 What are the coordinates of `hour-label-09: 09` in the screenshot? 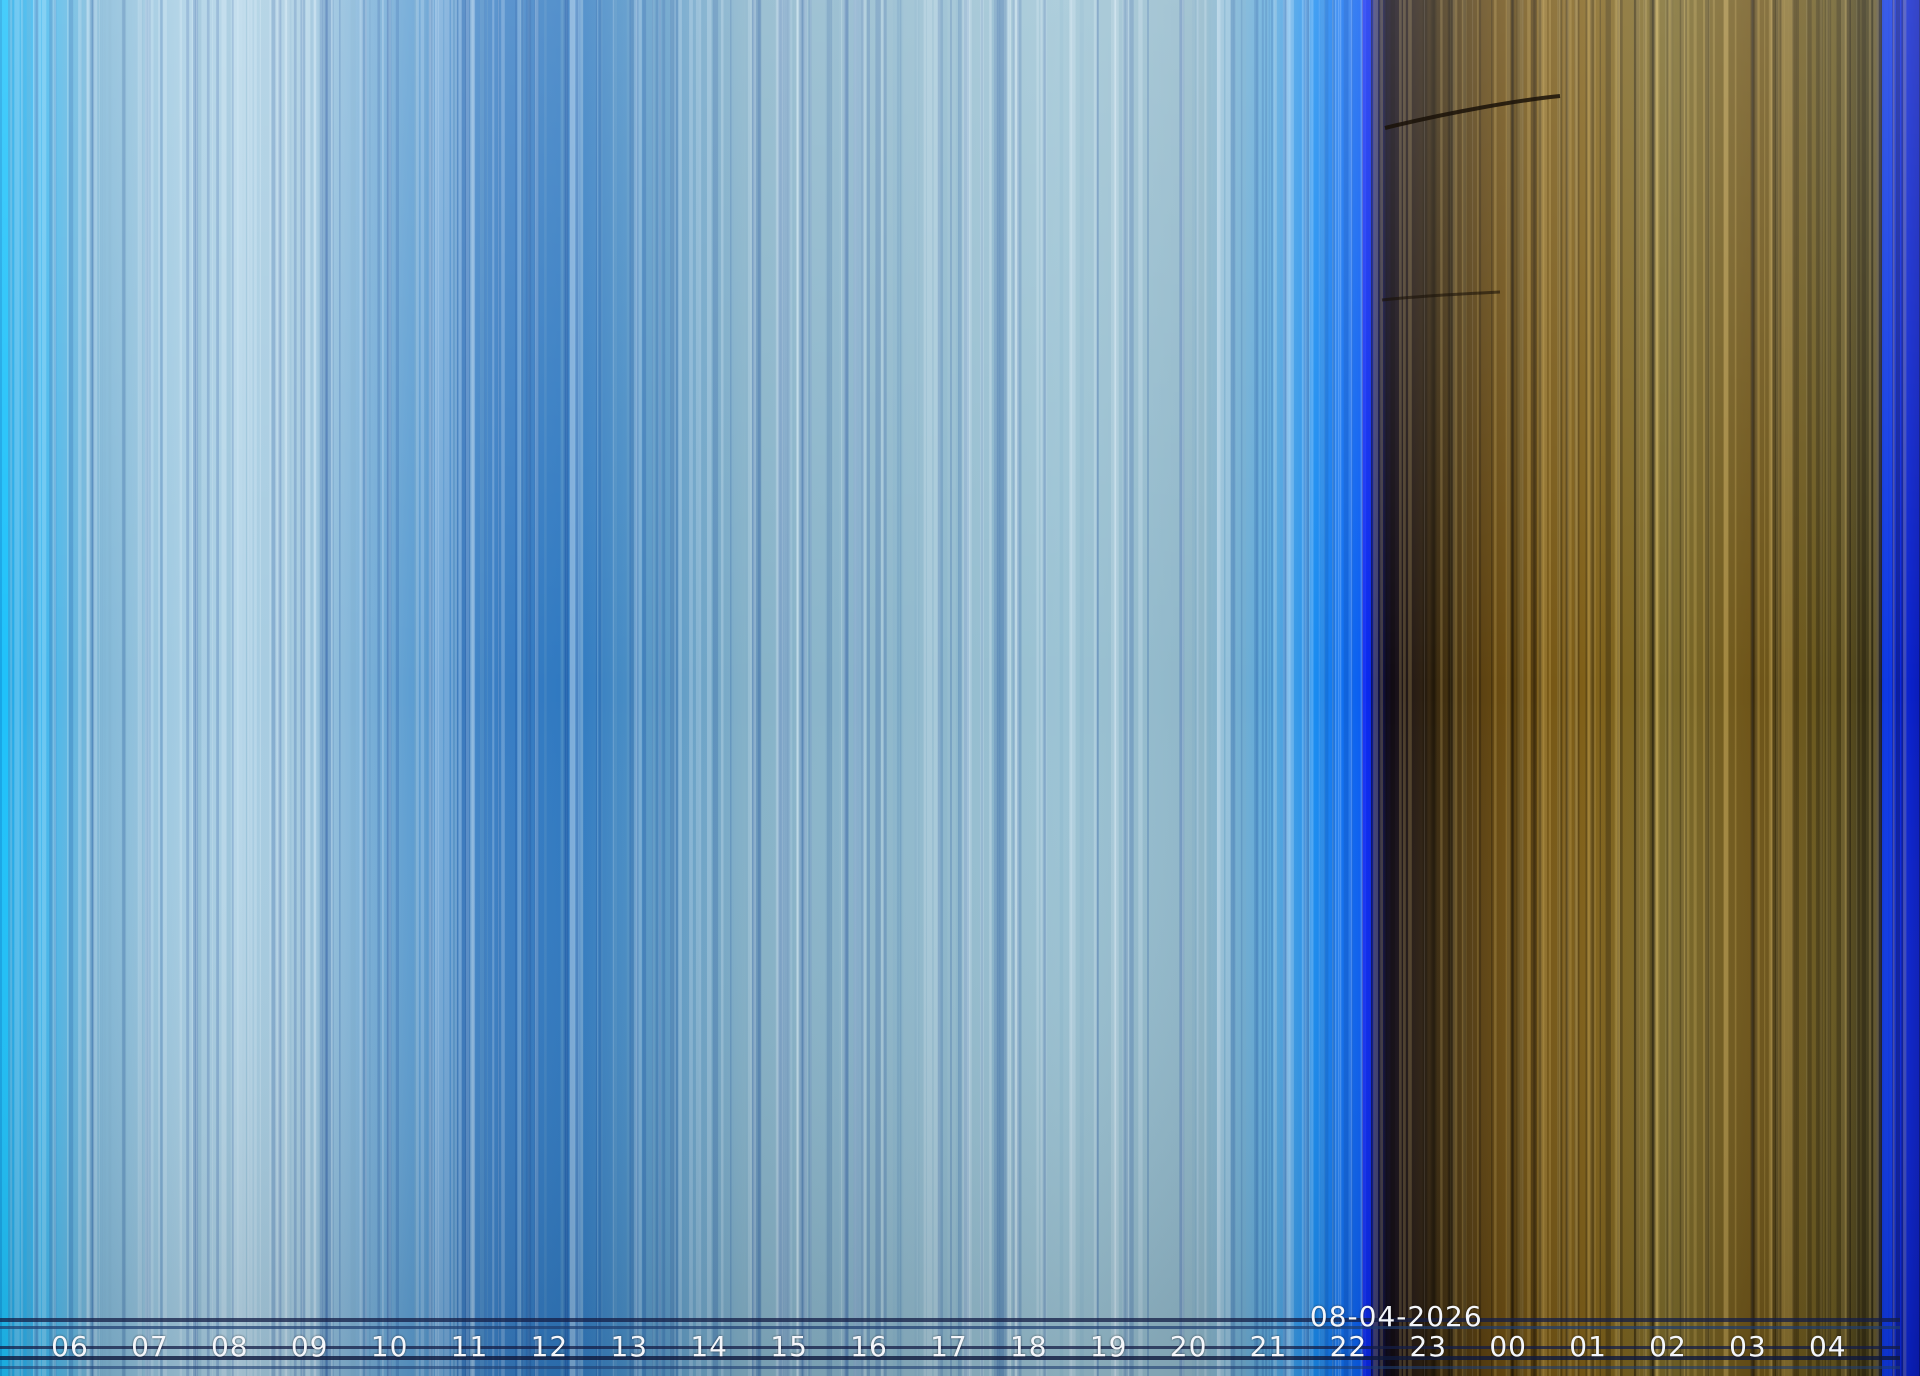 It's located at (309, 1346).